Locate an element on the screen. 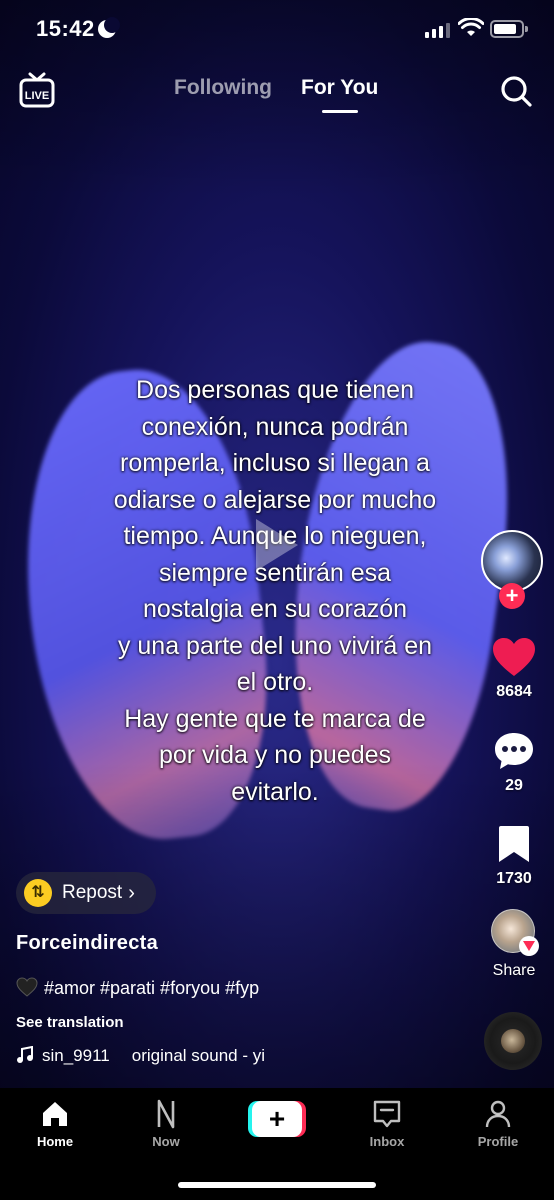 The width and height of the screenshot is (554, 1200). status-bar: 15:42 is located at coordinates (277, 30).